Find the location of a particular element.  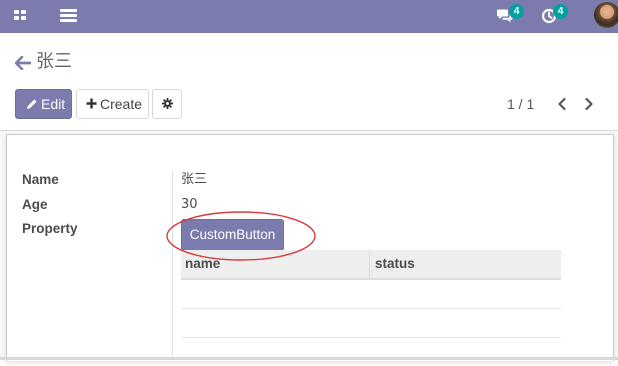

grid-header: name status is located at coordinates (371, 265).